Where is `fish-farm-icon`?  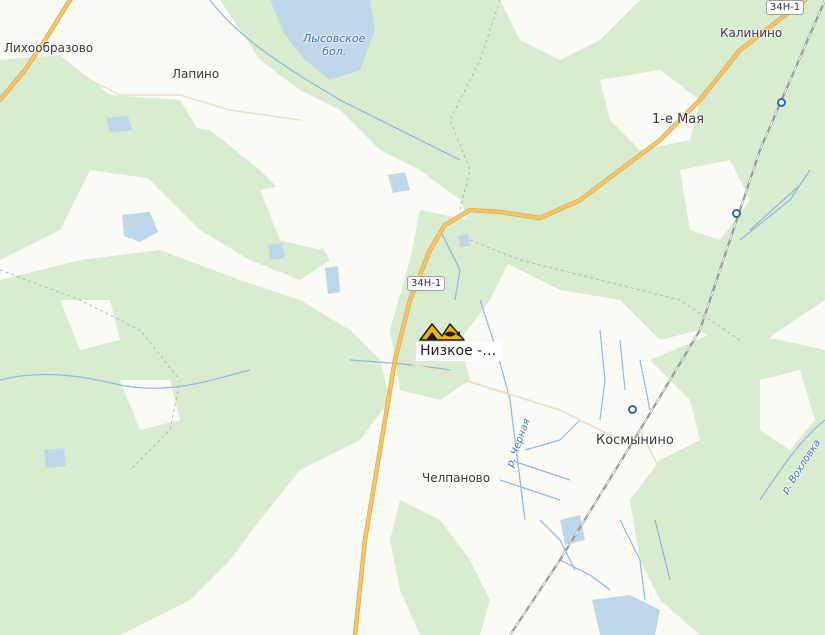 fish-farm-icon is located at coordinates (443, 331).